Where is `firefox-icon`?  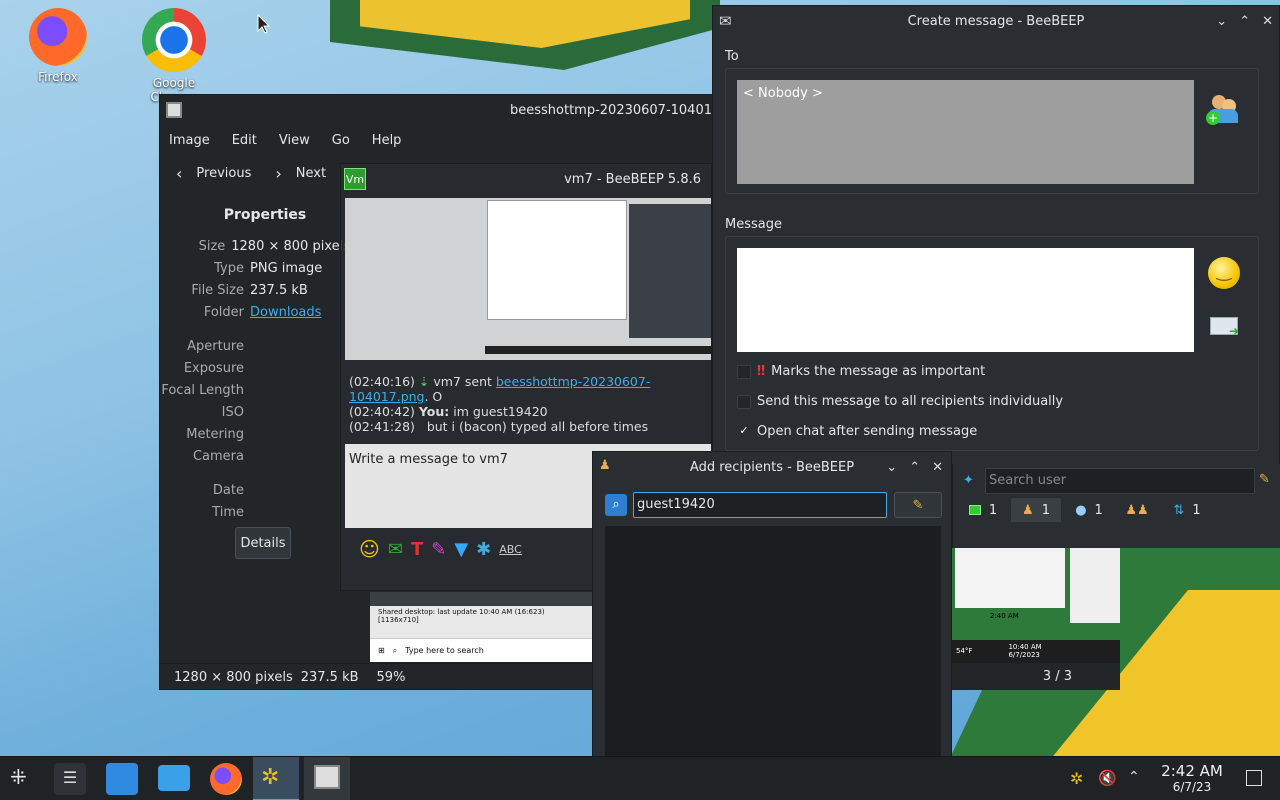 firefox-icon is located at coordinates (226, 779).